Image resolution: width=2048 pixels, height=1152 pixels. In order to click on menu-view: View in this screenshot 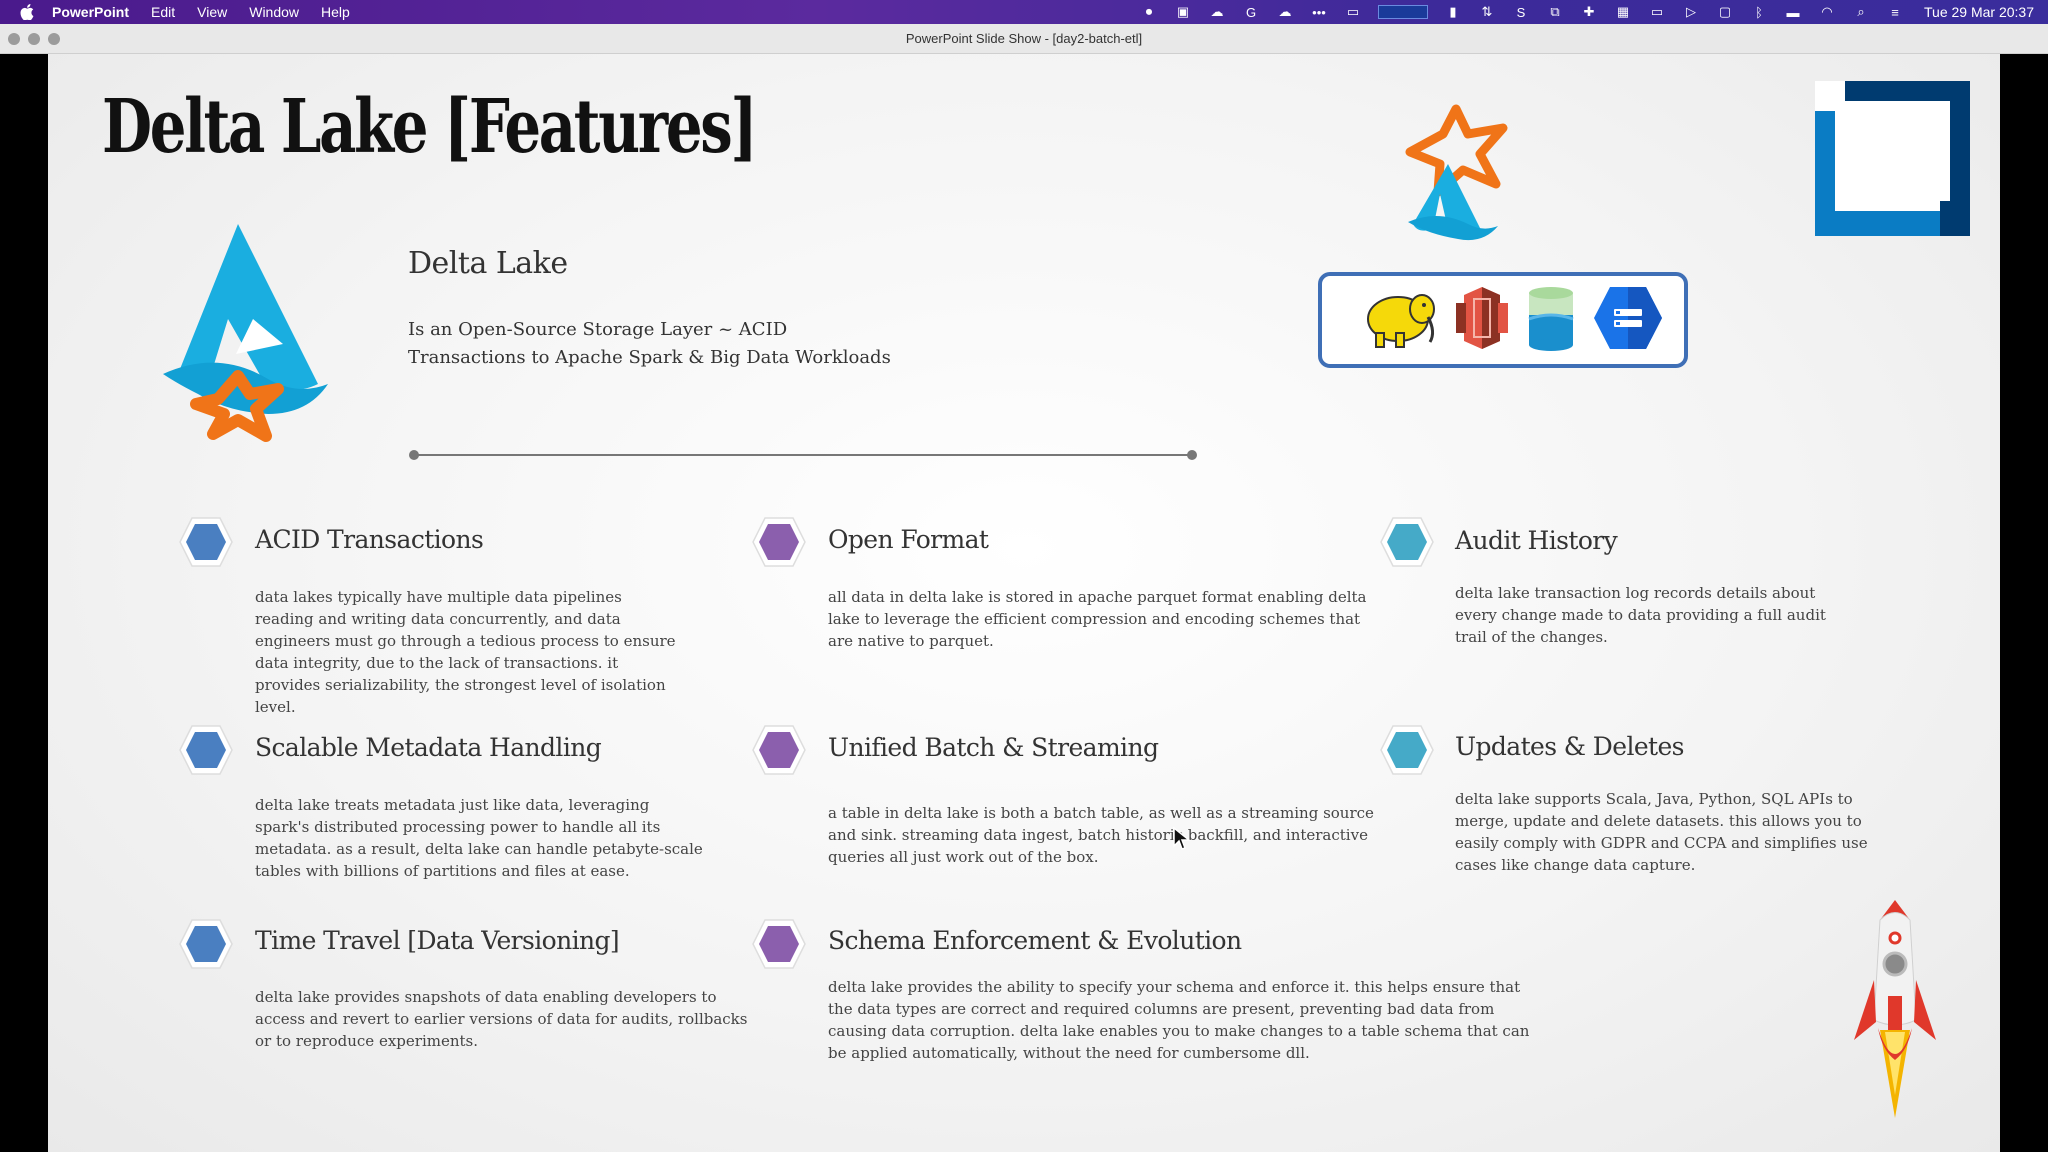, I will do `click(212, 12)`.